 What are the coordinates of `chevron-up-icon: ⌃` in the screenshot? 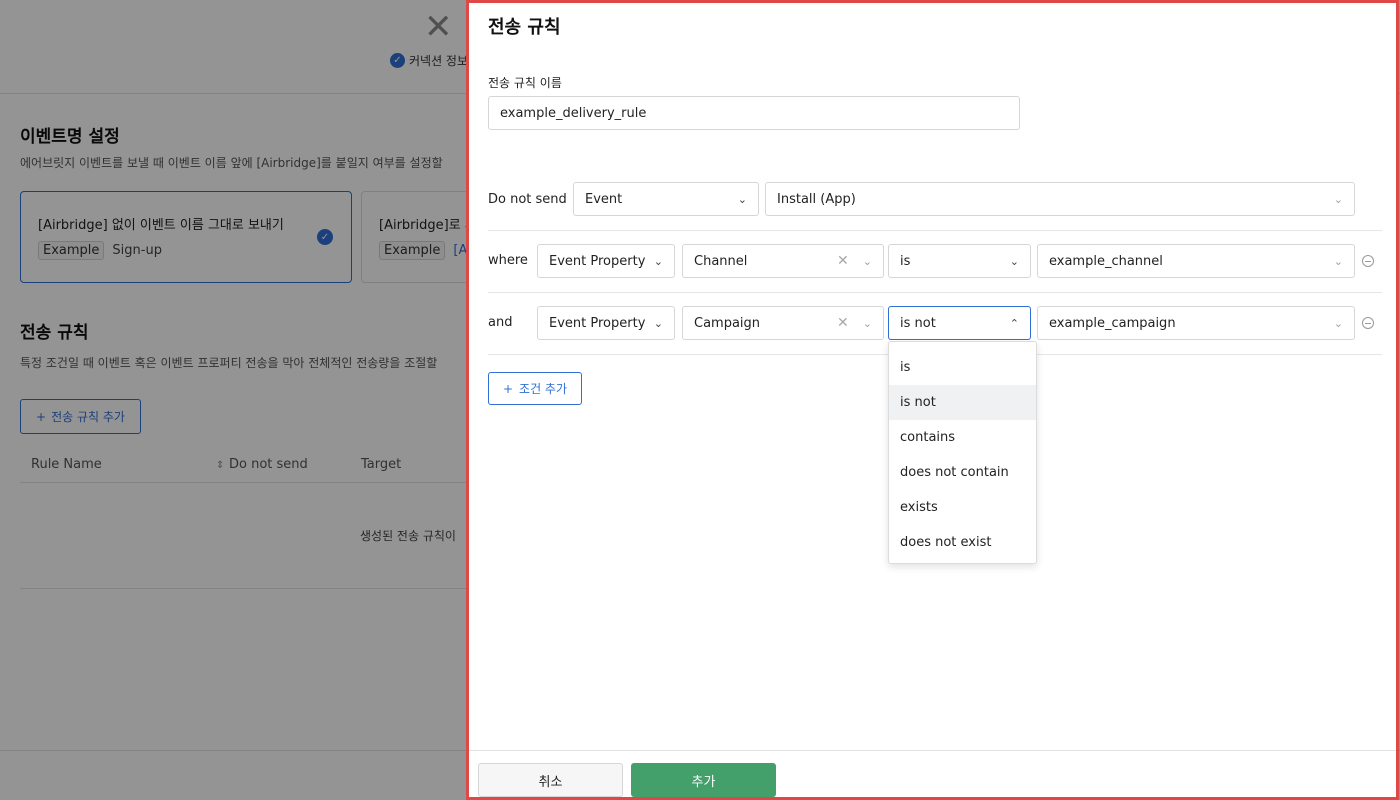 It's located at (1014, 323).